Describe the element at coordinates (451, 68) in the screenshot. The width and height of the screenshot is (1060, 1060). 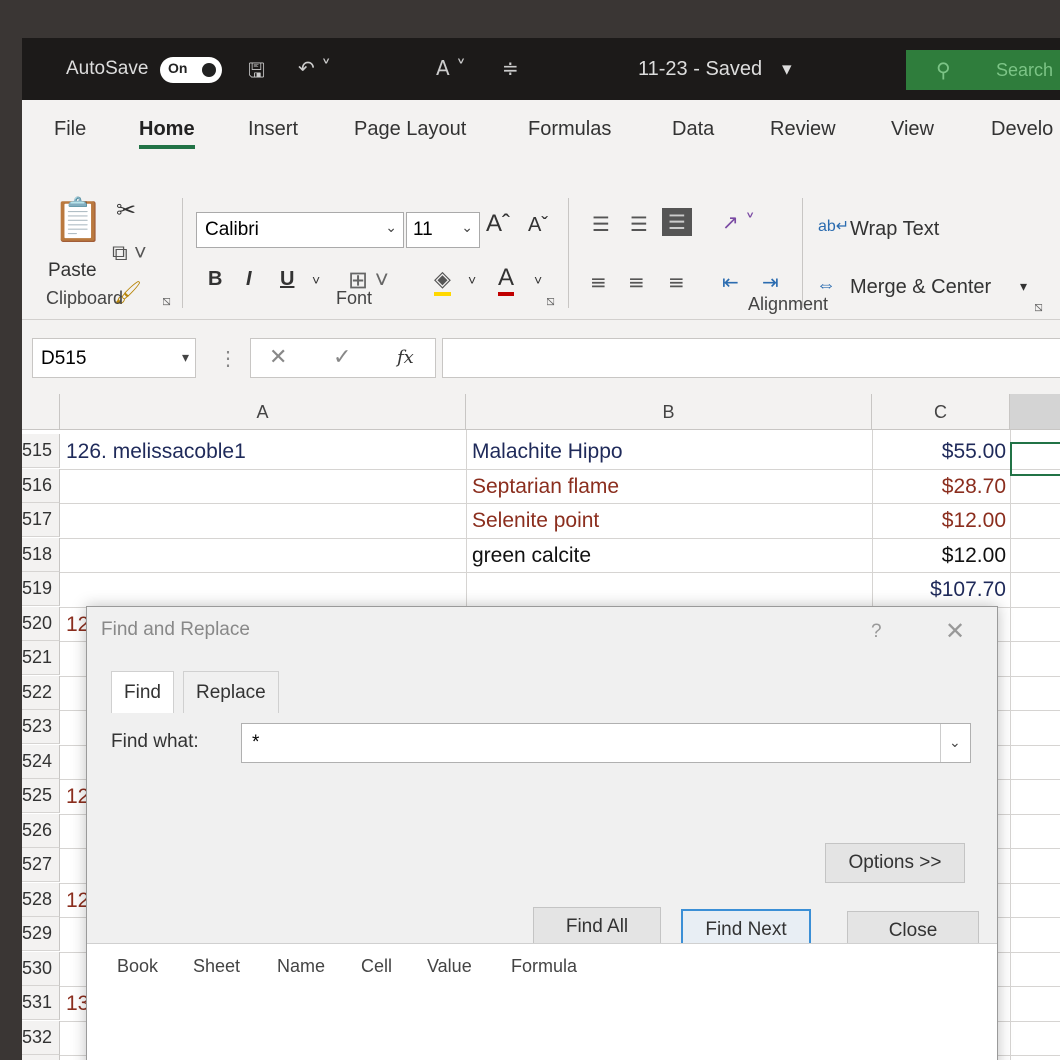
I see `font-color-quick-icon: A ˅` at that location.